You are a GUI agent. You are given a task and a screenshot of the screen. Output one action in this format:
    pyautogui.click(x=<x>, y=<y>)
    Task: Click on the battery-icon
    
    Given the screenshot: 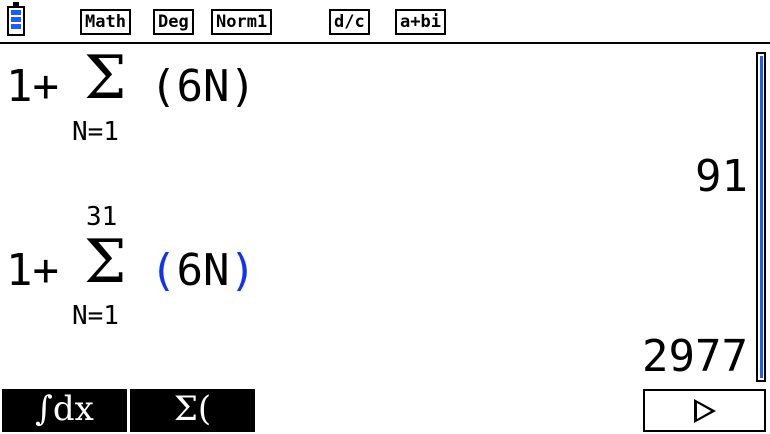 What is the action you would take?
    pyautogui.click(x=16, y=19)
    